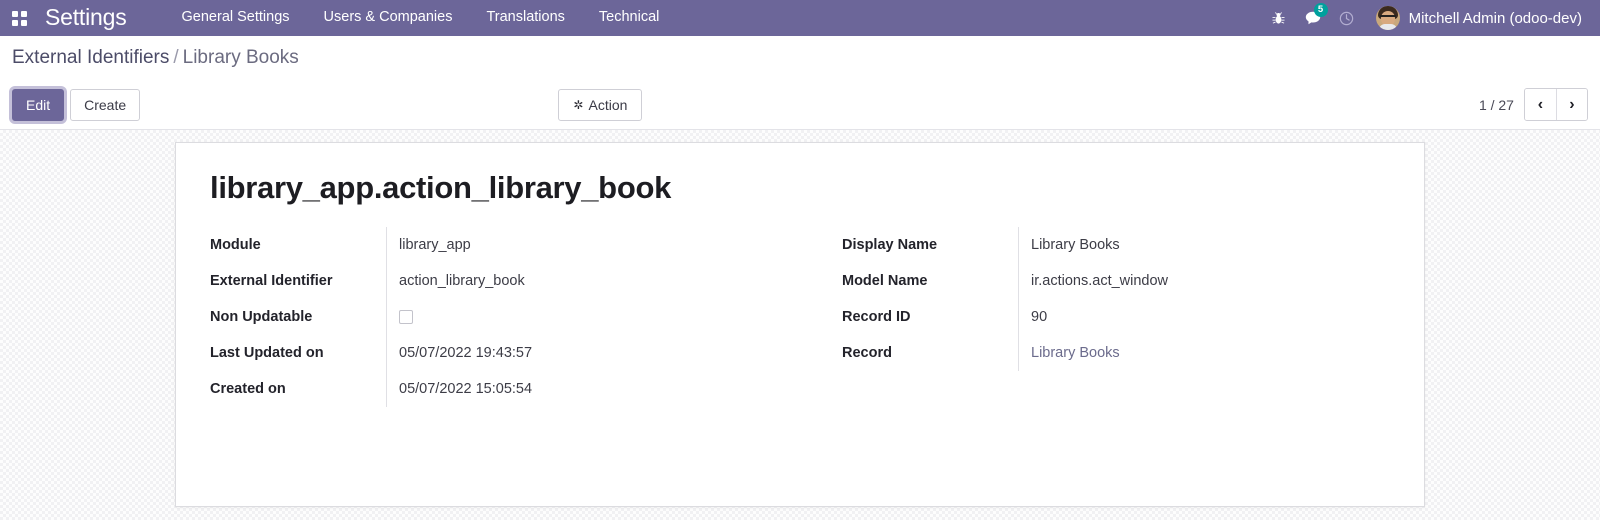  What do you see at coordinates (885, 281) in the screenshot?
I see `field-label-model-name: Model Name` at bounding box center [885, 281].